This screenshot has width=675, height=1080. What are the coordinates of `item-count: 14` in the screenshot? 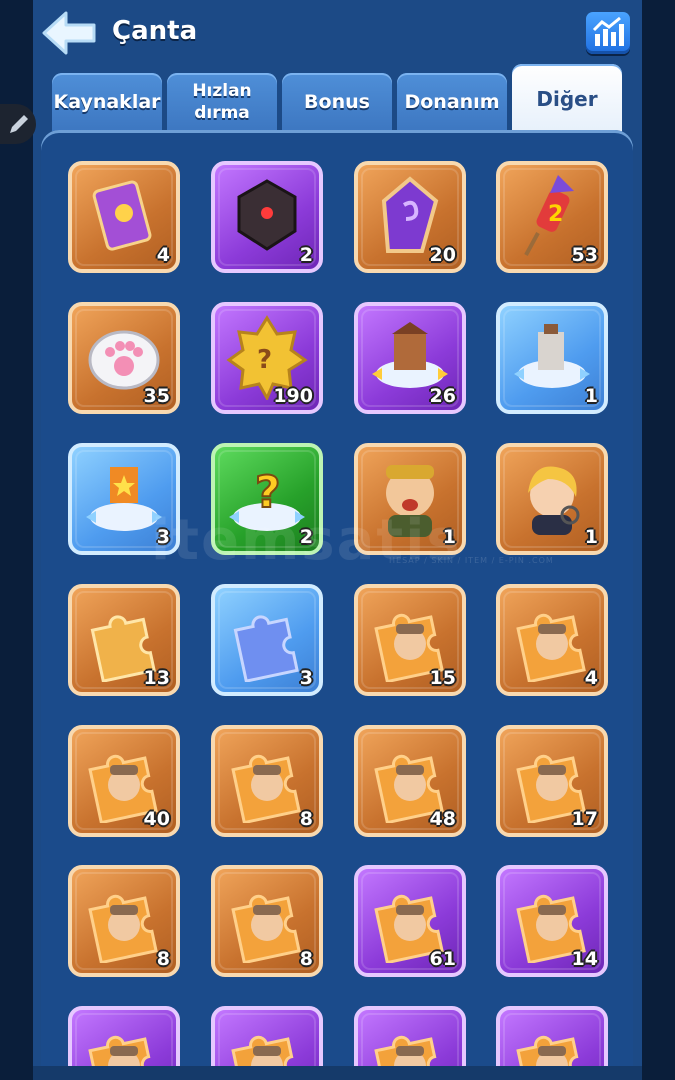 It's located at (584, 959).